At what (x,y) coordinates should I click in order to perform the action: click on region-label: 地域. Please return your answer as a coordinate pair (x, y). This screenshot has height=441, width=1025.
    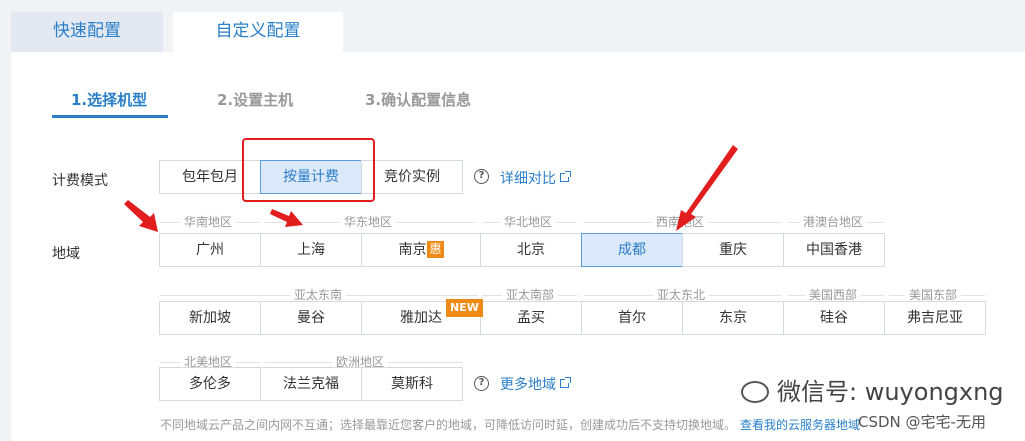
    Looking at the image, I should click on (66, 254).